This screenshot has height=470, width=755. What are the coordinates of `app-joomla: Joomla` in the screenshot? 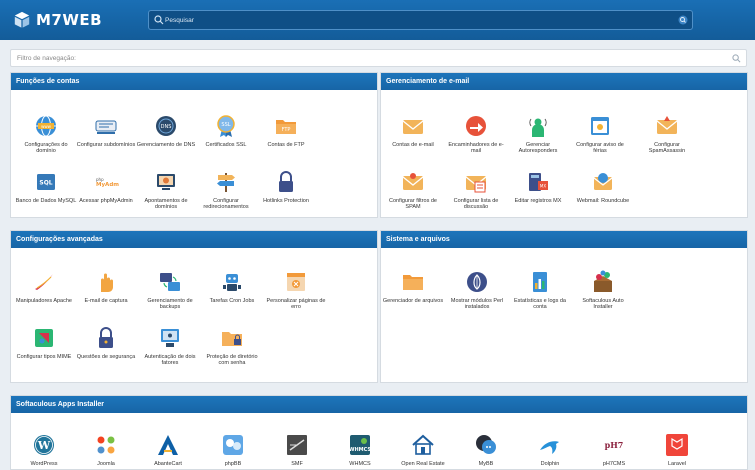 It's located at (106, 449).